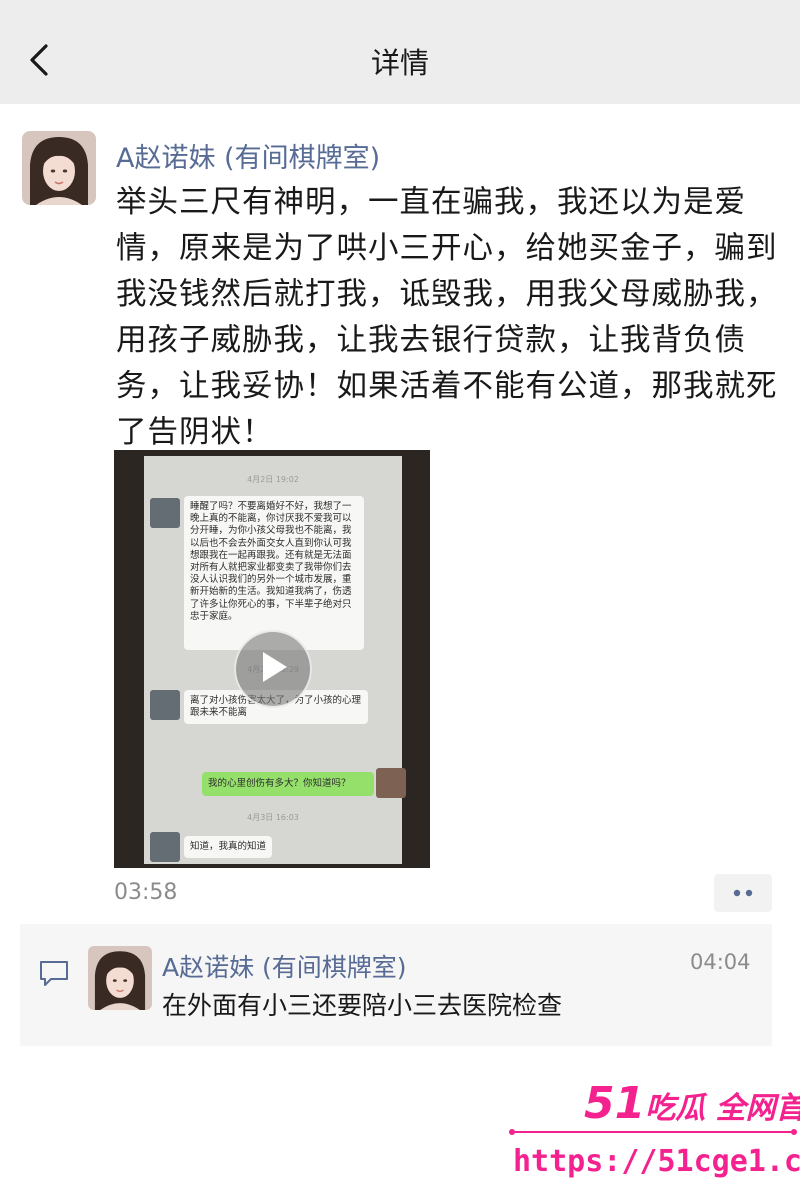  I want to click on dots-icon, so click(743, 893).